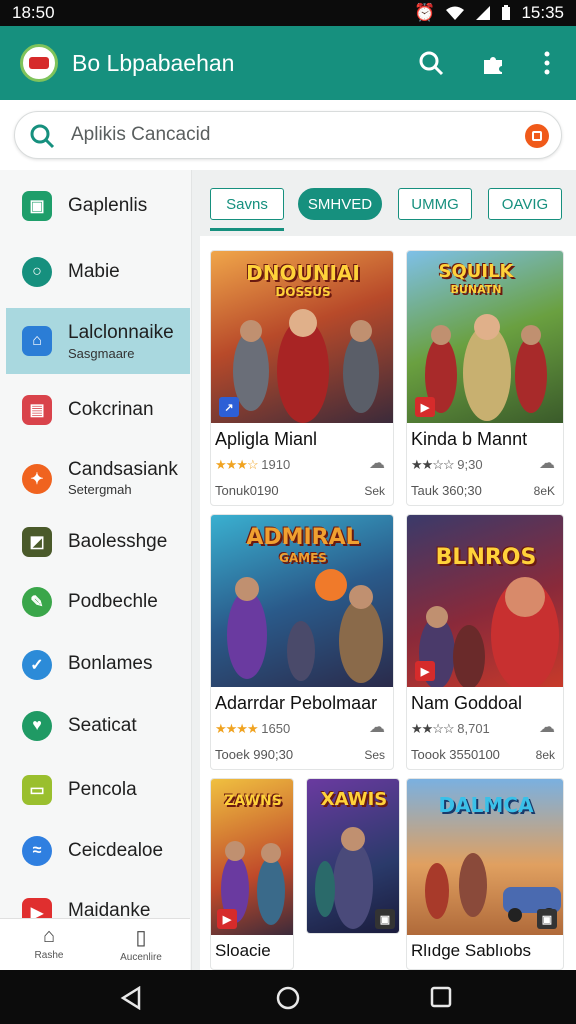 The width and height of the screenshot is (576, 1024). I want to click on back-icon, so click(131, 998).